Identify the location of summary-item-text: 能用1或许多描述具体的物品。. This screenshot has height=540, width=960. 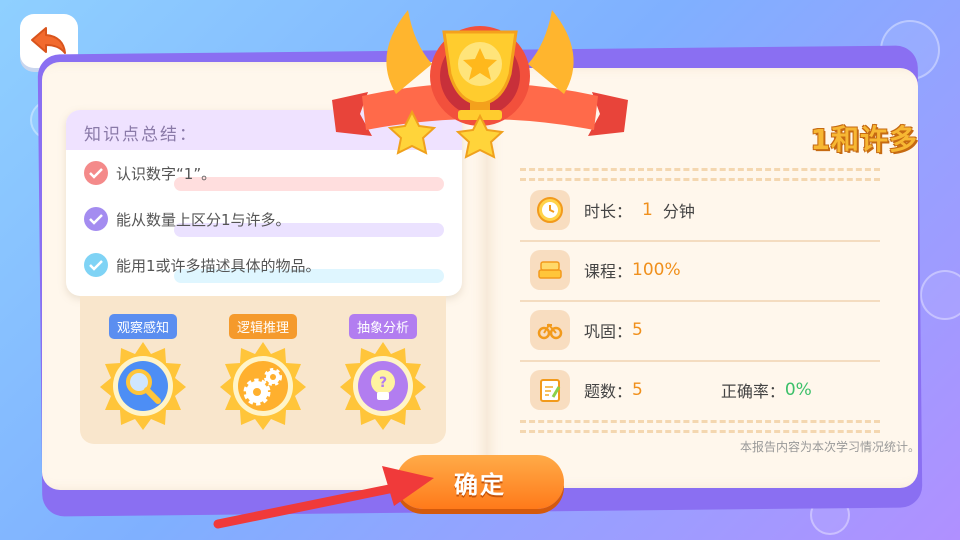
(218, 265).